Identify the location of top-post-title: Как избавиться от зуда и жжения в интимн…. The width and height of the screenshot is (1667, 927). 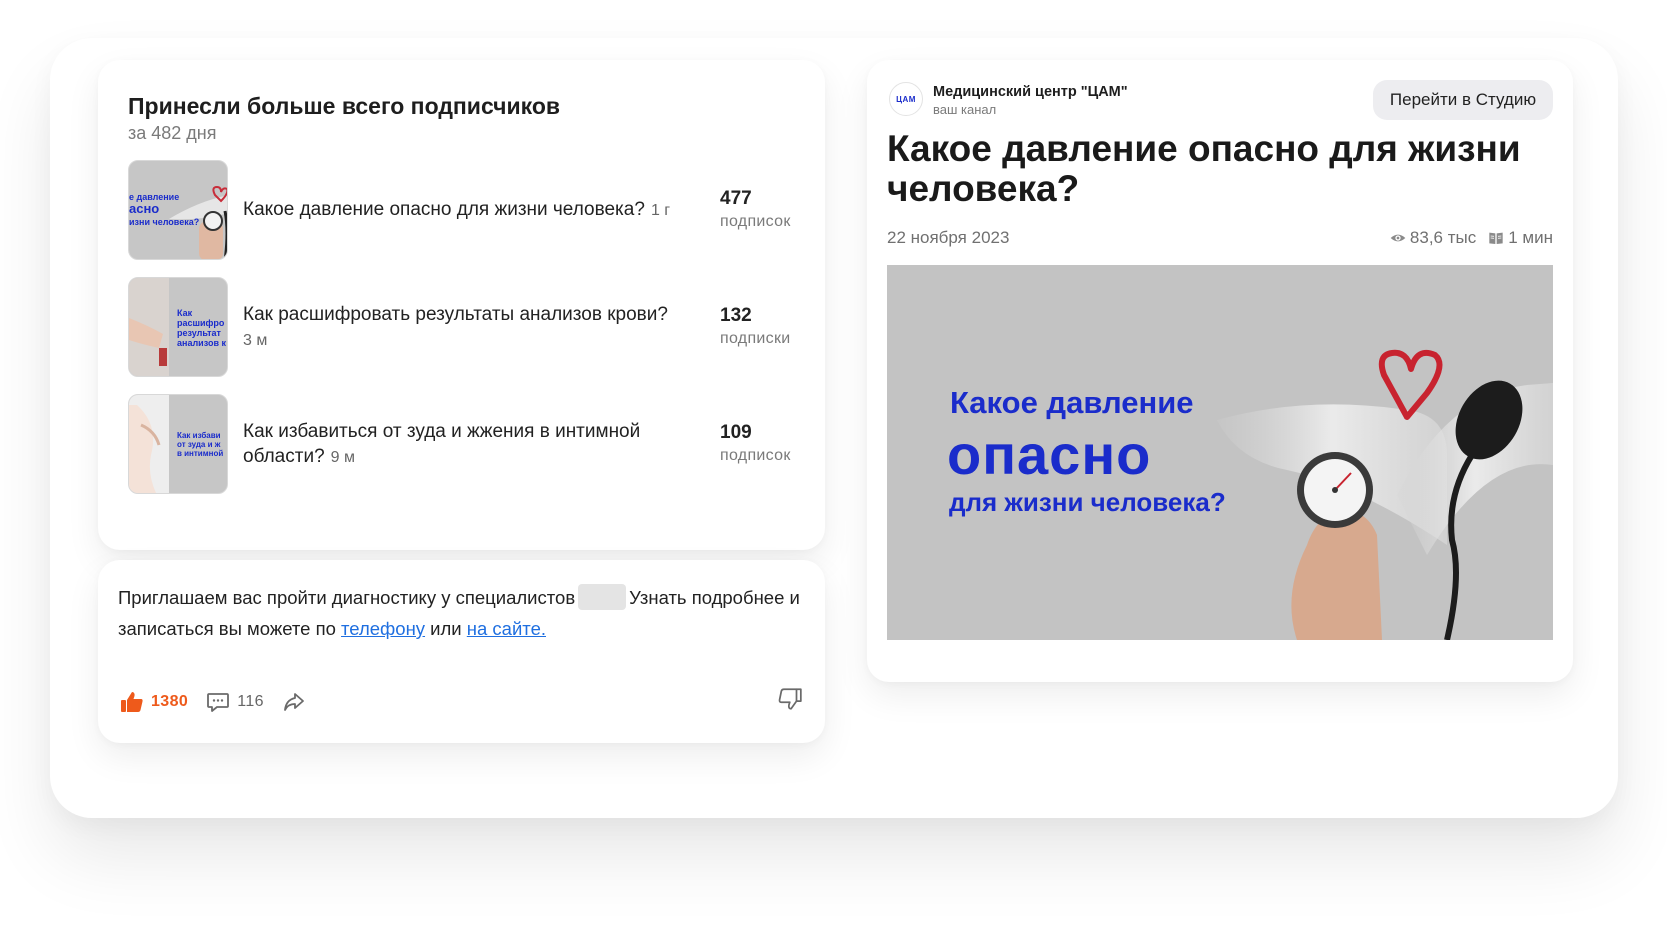
(465, 444).